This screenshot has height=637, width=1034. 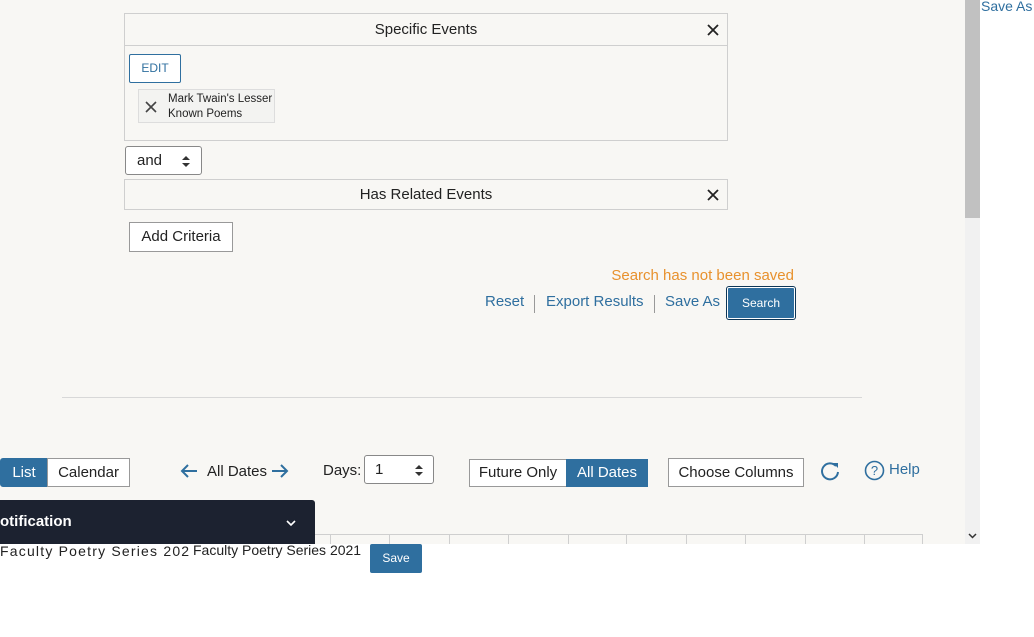 What do you see at coordinates (761, 303) in the screenshot?
I see `search-button: Search` at bounding box center [761, 303].